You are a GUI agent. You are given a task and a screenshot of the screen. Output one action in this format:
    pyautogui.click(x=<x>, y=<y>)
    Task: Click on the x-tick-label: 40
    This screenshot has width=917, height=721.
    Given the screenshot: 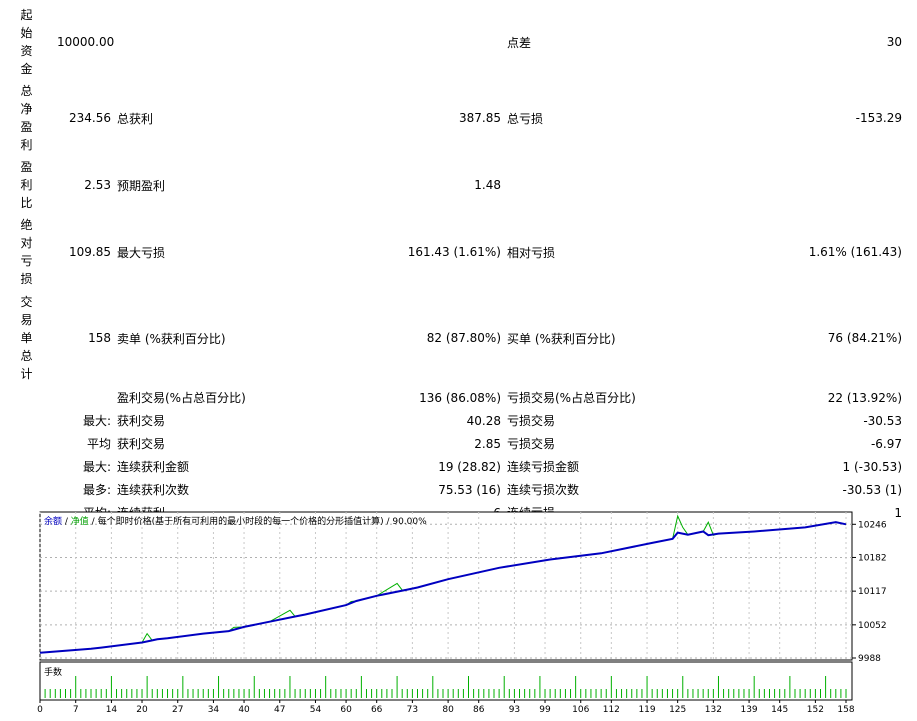 What is the action you would take?
    pyautogui.click(x=244, y=710)
    